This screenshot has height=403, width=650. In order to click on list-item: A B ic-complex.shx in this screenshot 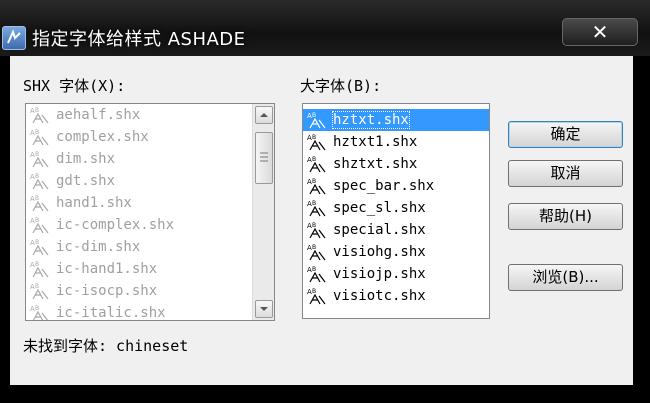, I will do `click(150, 225)`.